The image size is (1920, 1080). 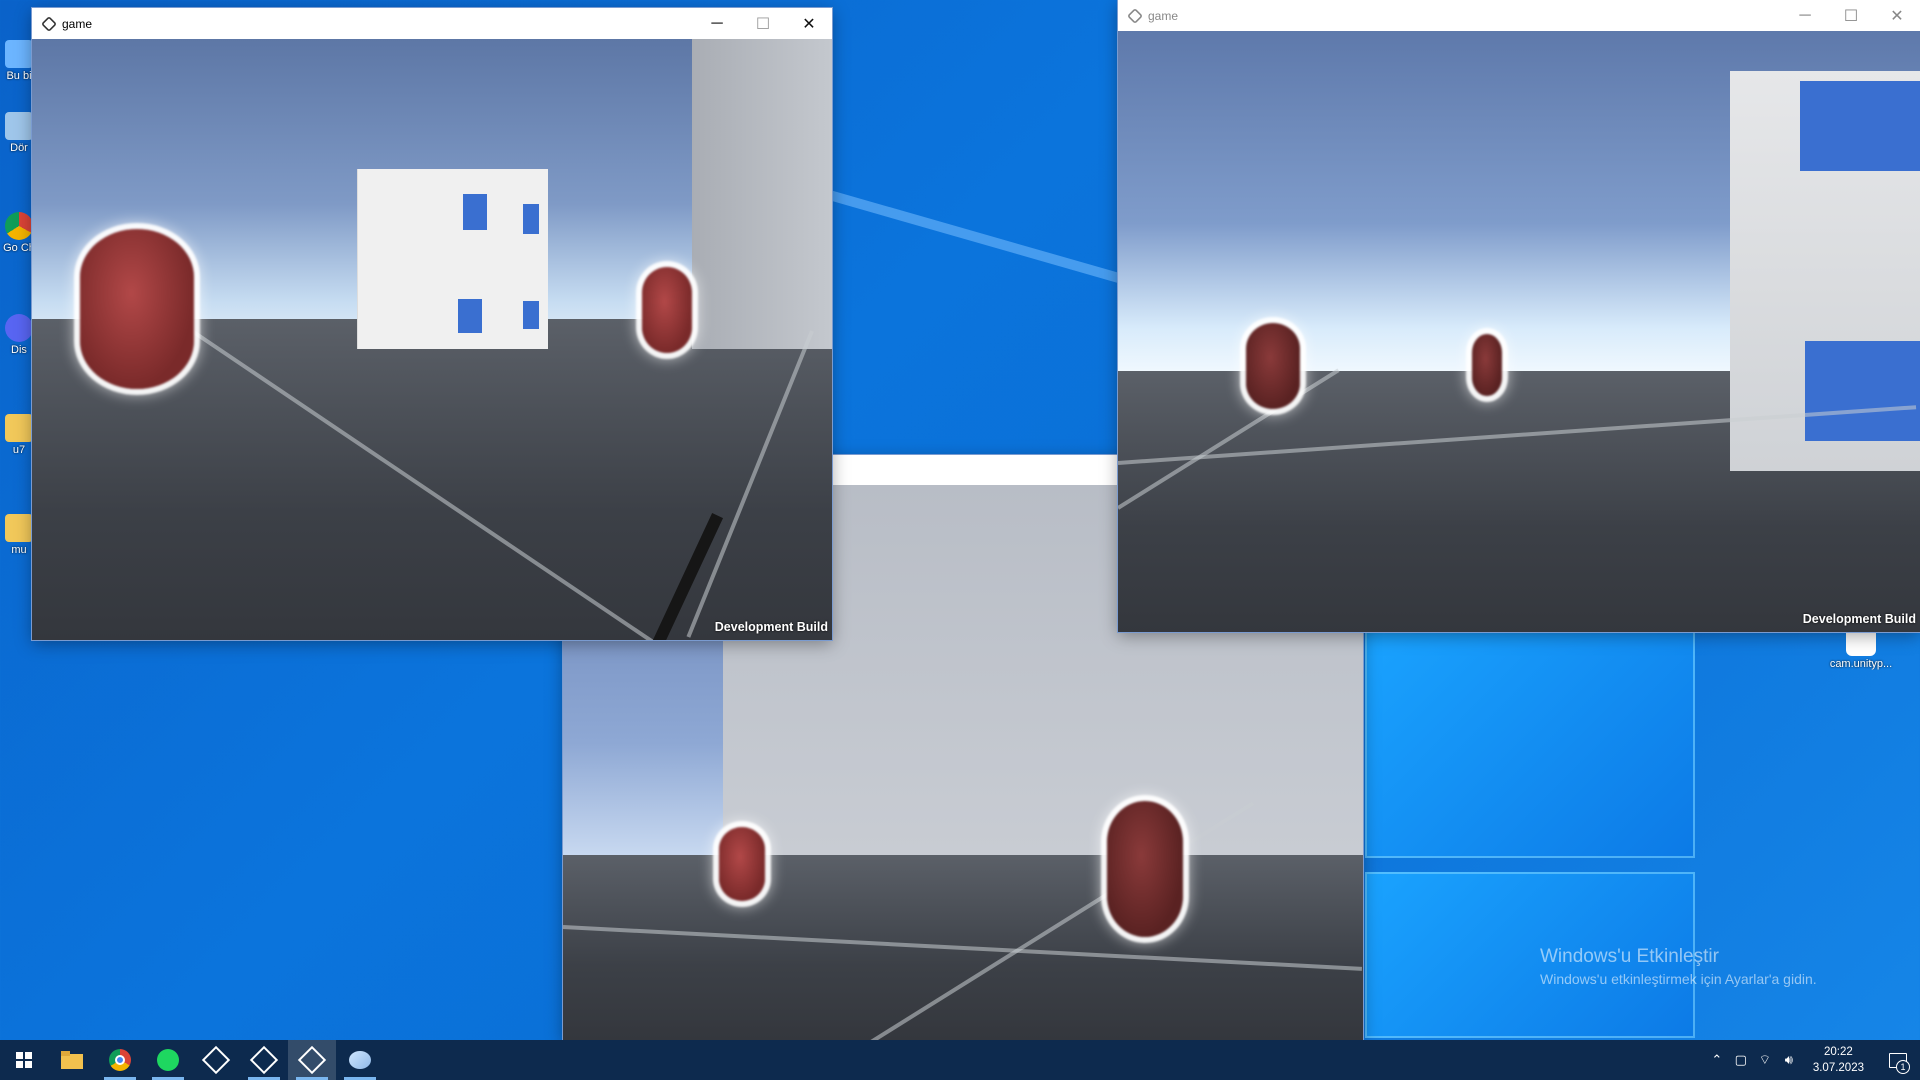 I want to click on this-pc-icon, so click(x=19, y=54).